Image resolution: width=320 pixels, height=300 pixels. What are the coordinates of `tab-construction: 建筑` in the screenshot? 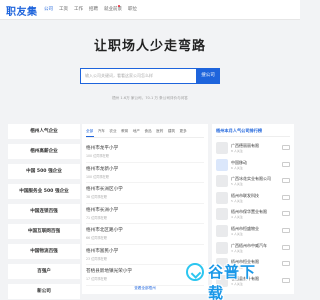 It's located at (171, 131).